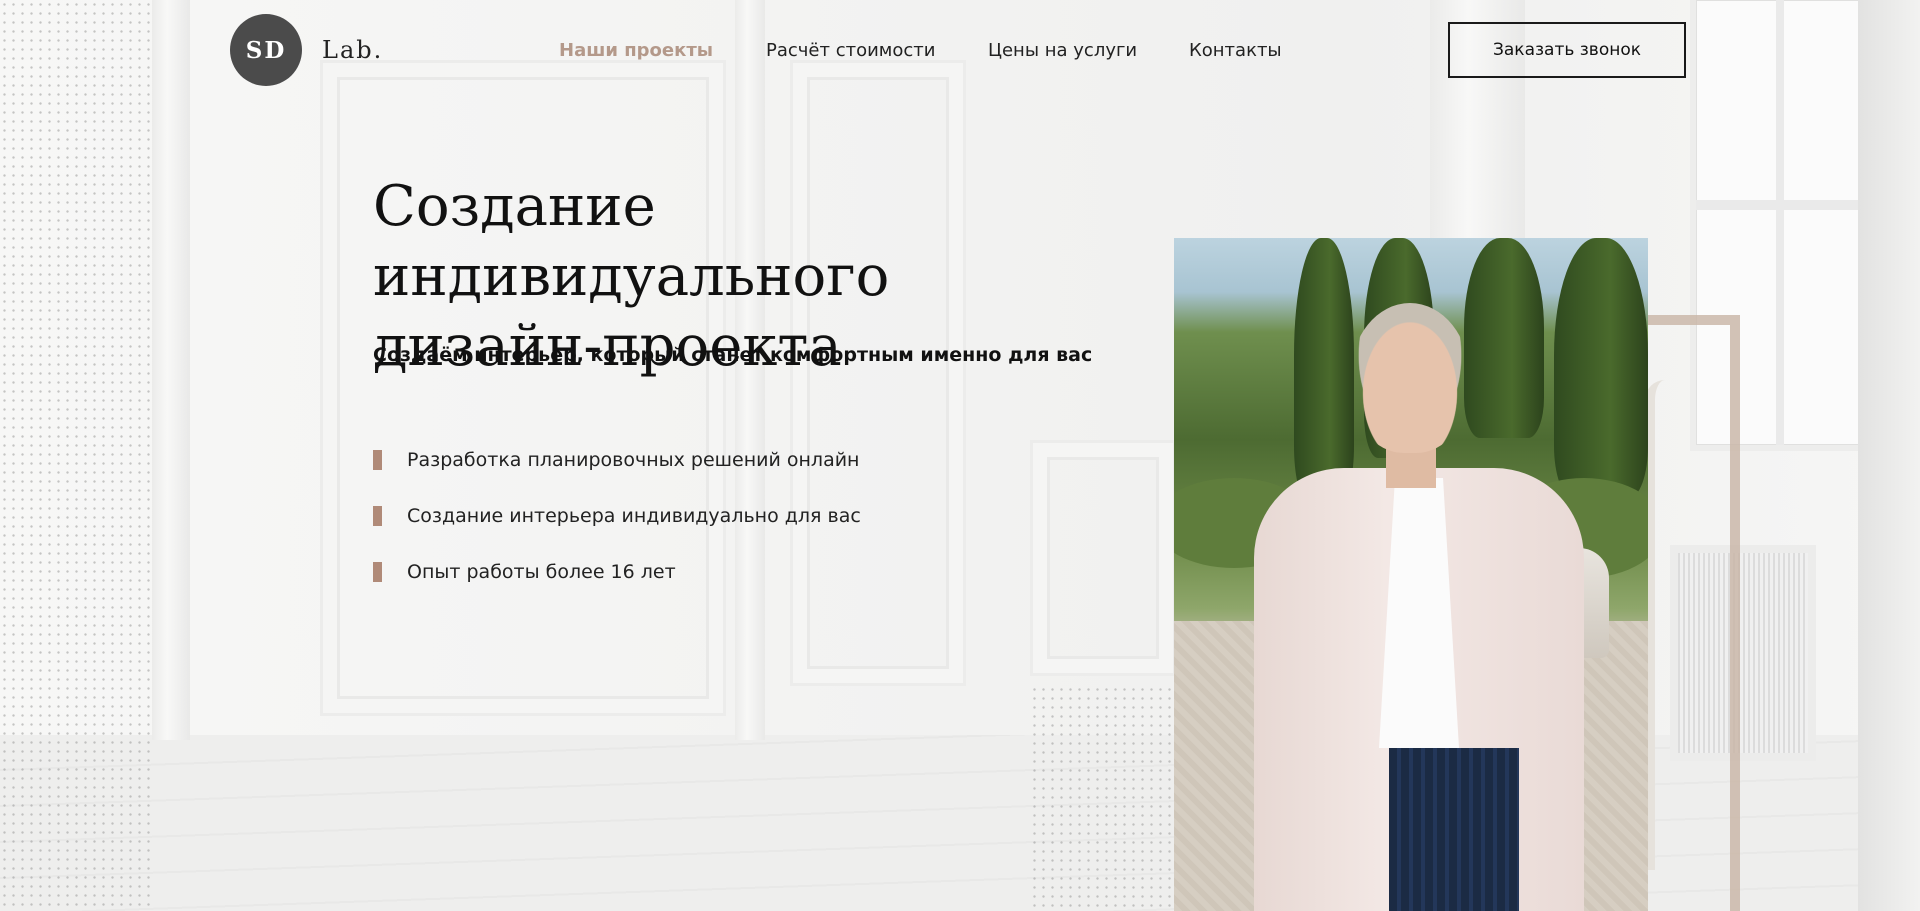  What do you see at coordinates (1104, 798) in the screenshot?
I see `dot-pattern-middle` at bounding box center [1104, 798].